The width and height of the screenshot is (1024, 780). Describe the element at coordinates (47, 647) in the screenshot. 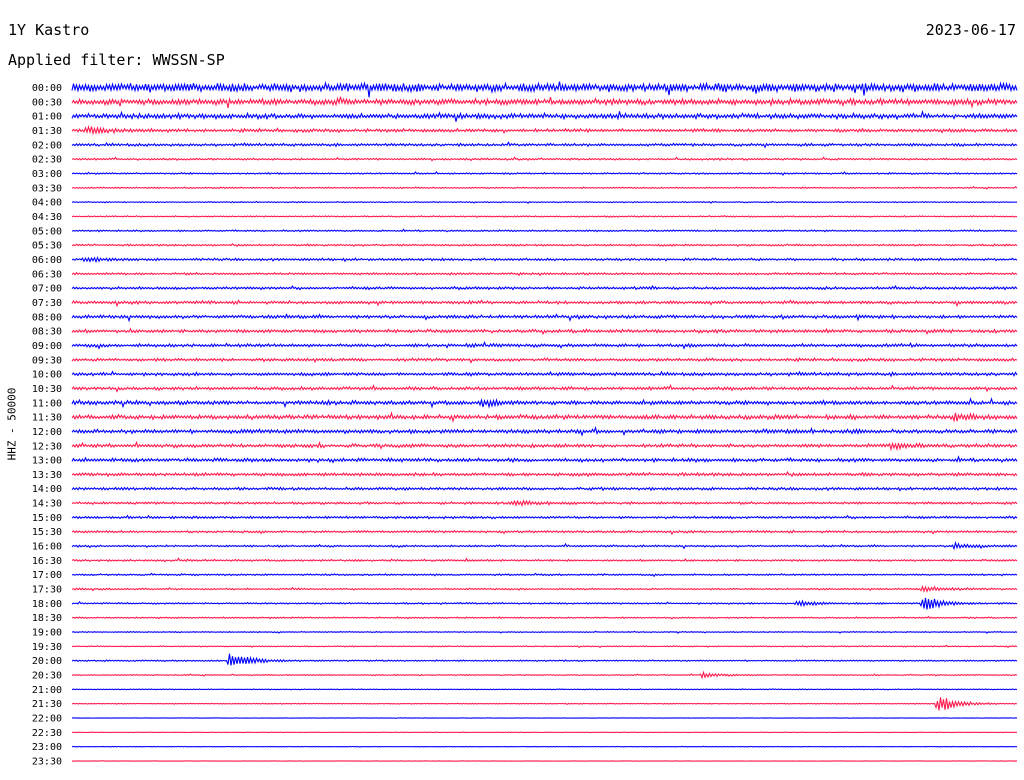

I see `trace-time-label: 19:30` at that location.